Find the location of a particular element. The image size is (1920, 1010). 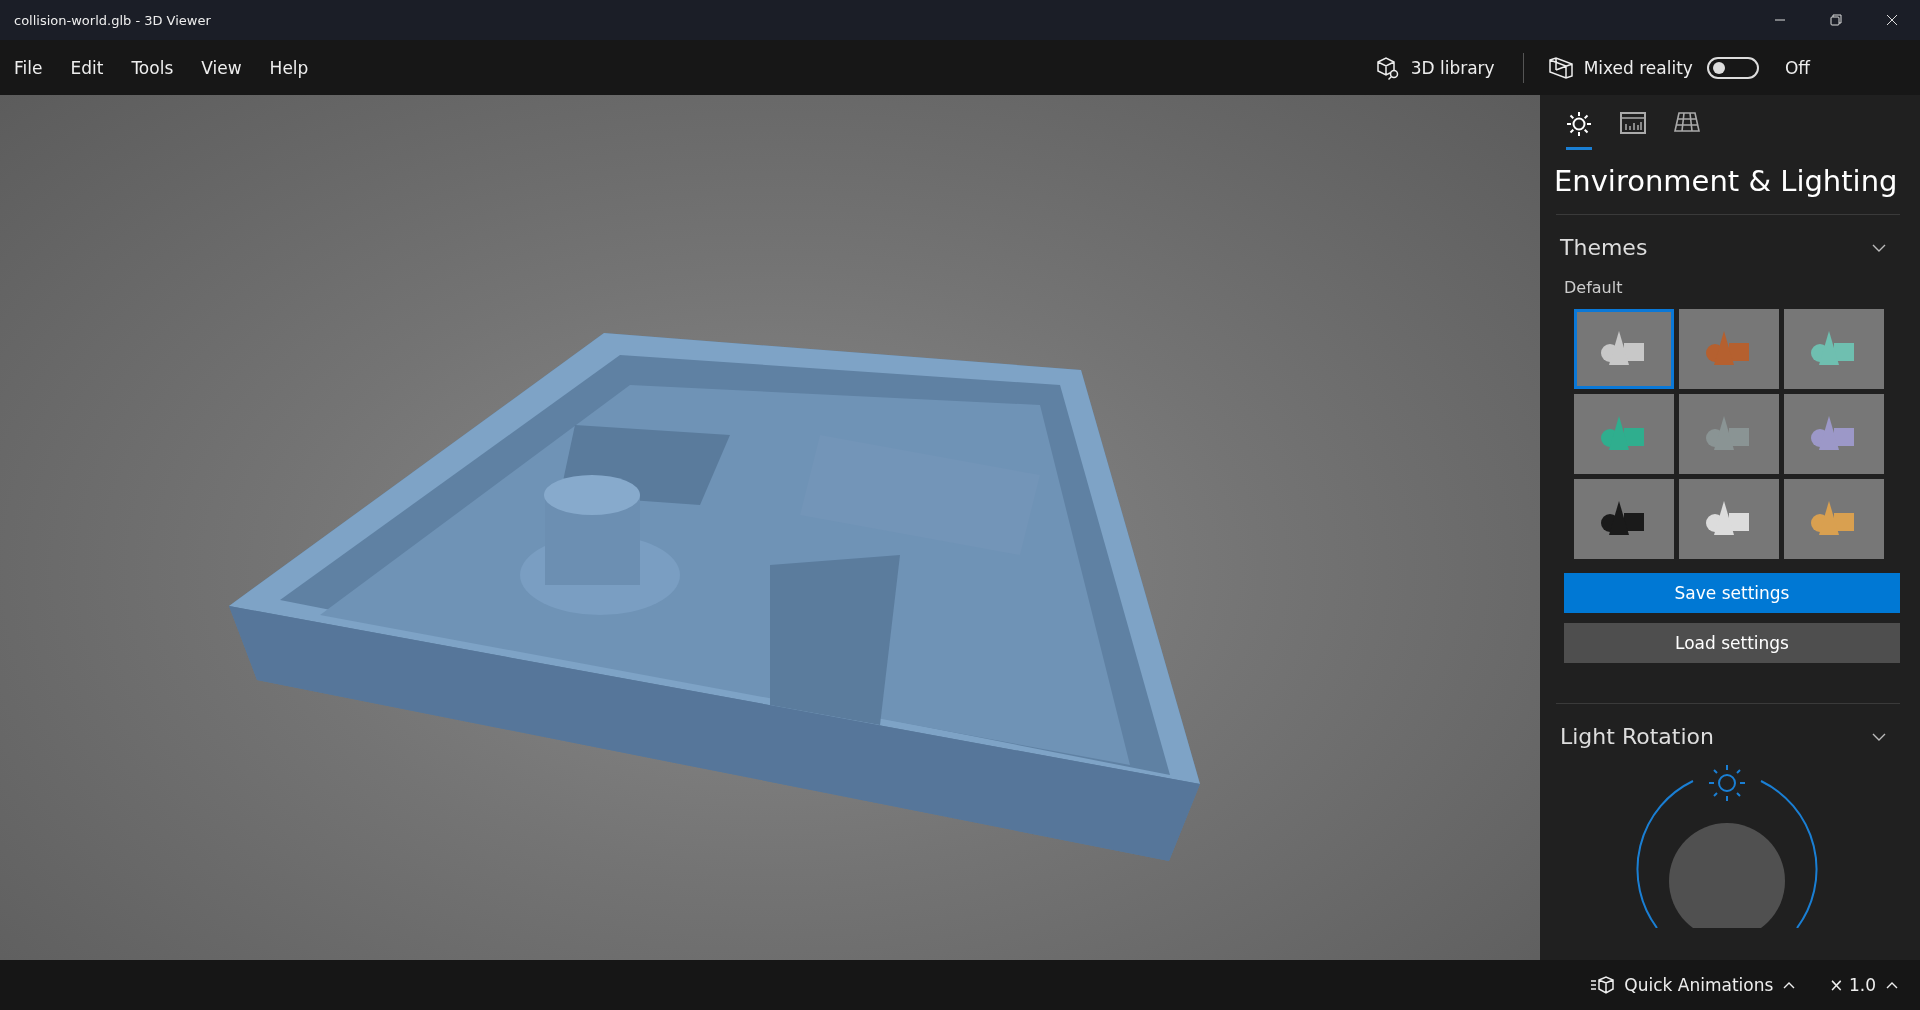

menu-item: Help is located at coordinates (289, 67).